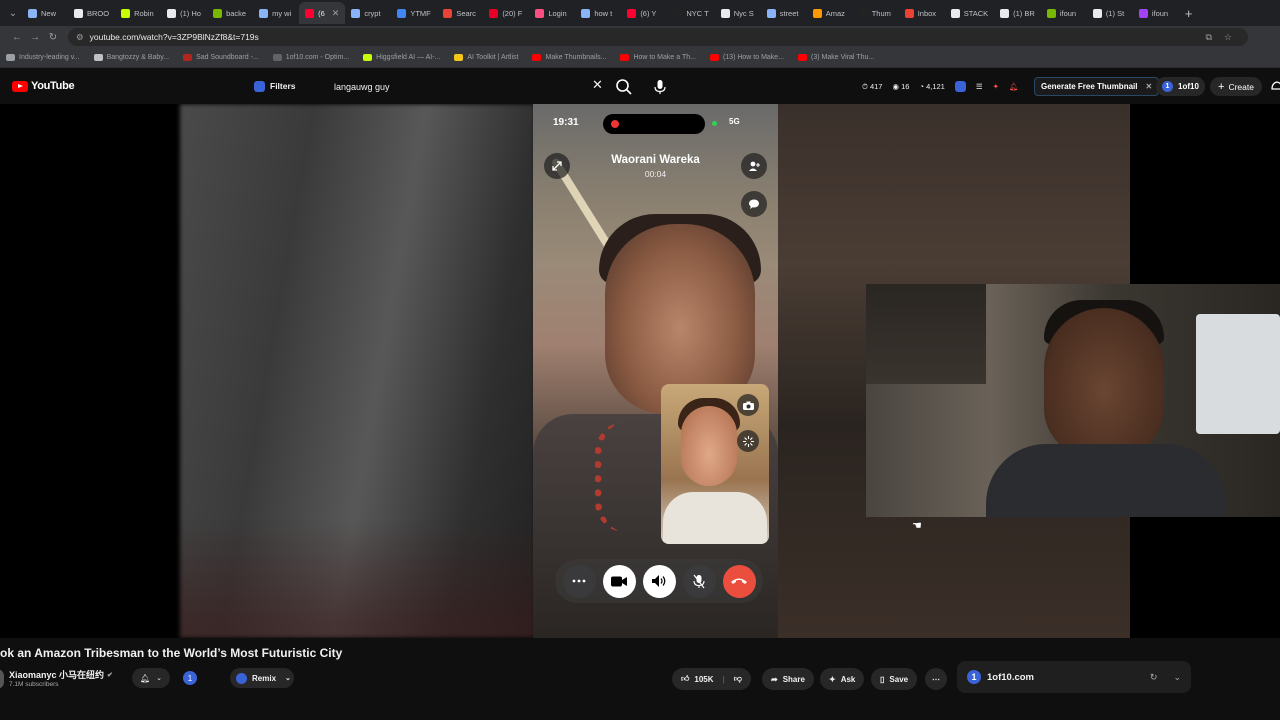 This screenshot has height=720, width=1280. I want to click on mute-icon, so click(699, 581).